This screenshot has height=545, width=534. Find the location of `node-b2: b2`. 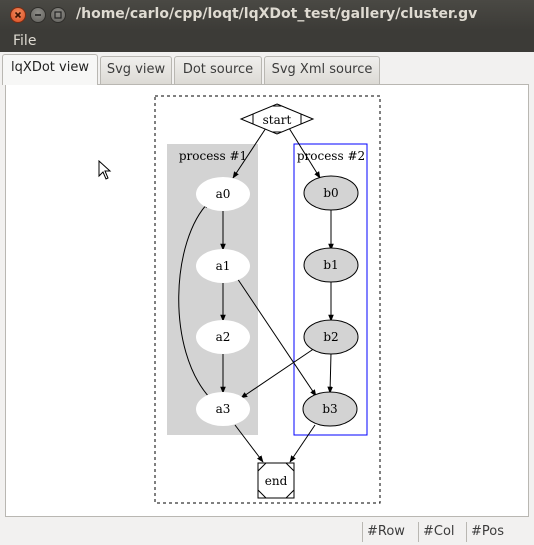

node-b2: b2 is located at coordinates (331, 337).